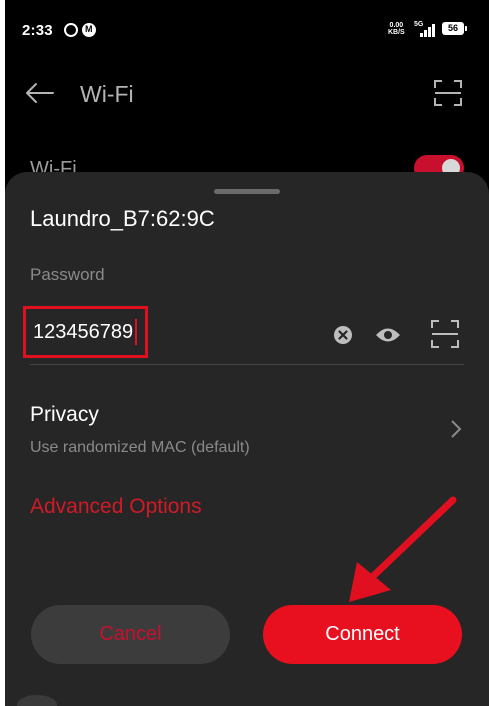 The width and height of the screenshot is (489, 706). I want to click on m-app-icon, so click(89, 30).